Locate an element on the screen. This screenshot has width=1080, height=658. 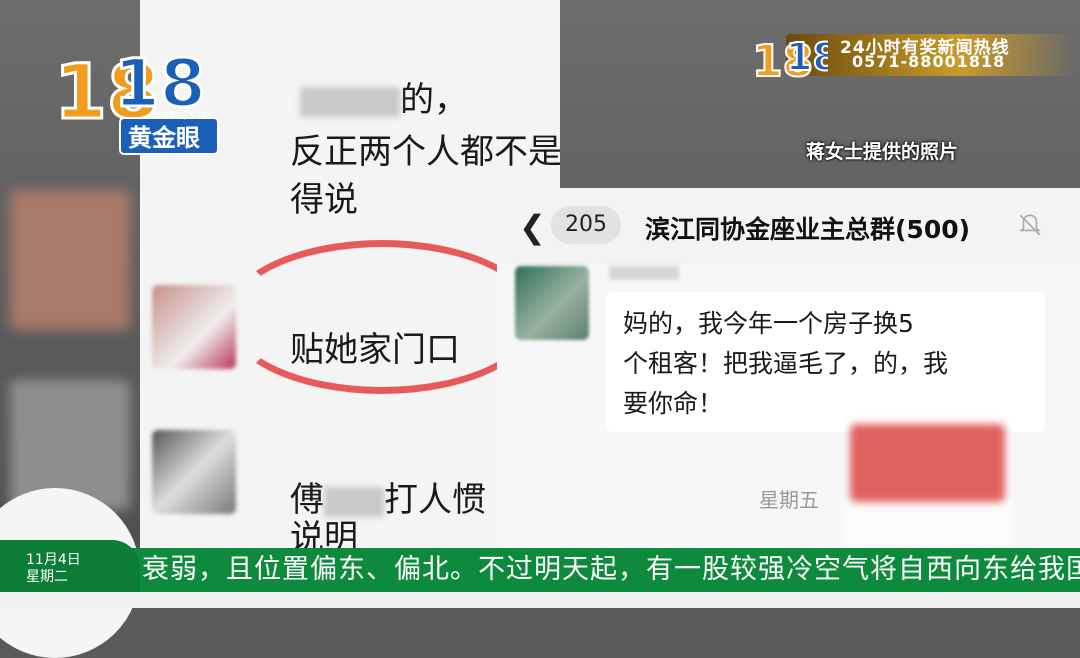
blurred-red-button is located at coordinates (927, 463).